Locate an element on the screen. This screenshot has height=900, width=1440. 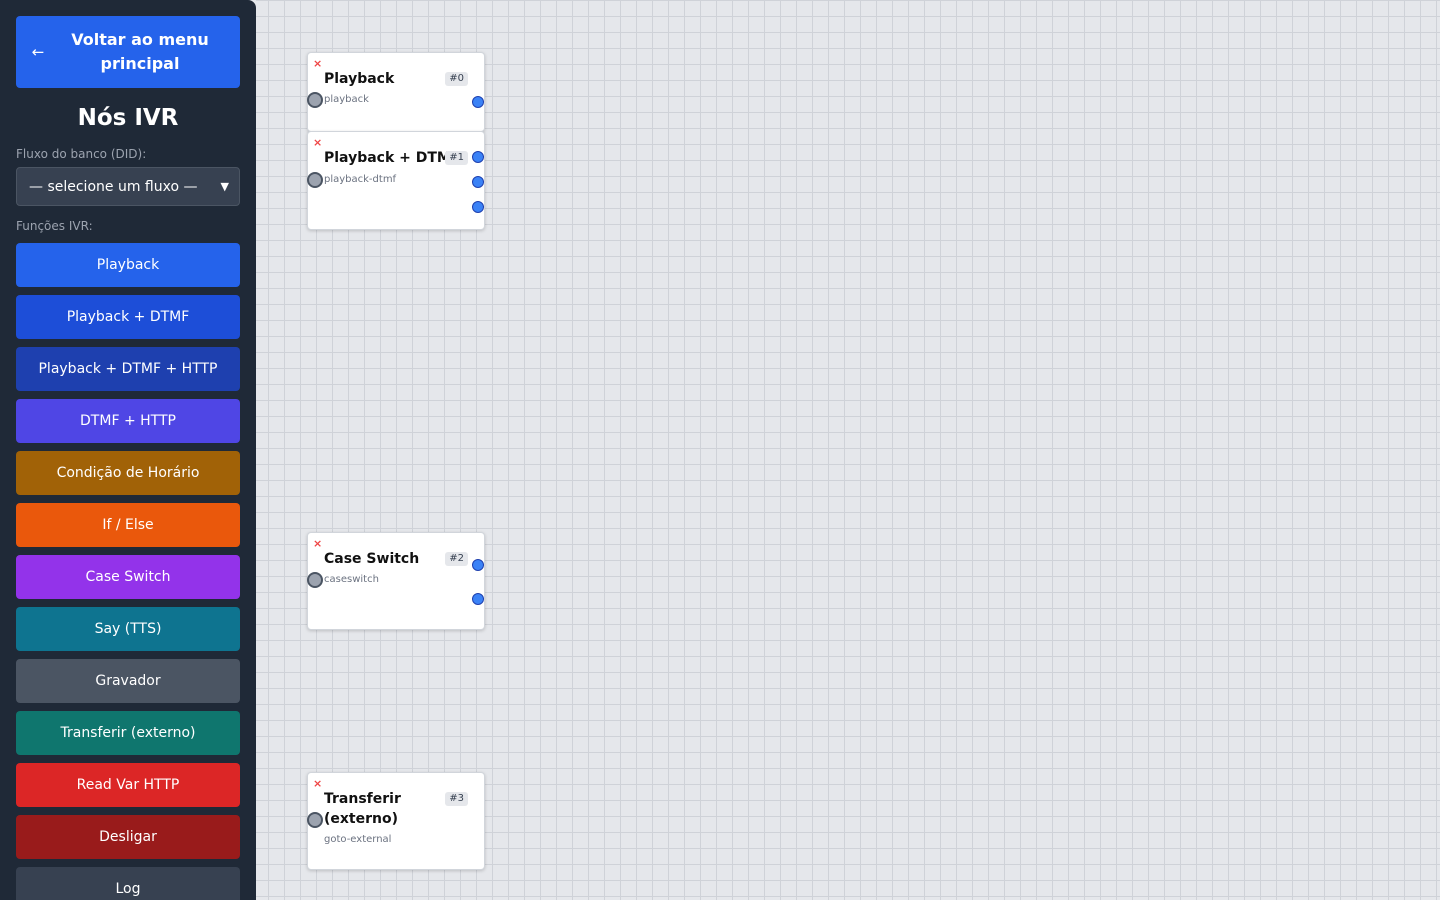
node-type-label: playback is located at coordinates (346, 99).